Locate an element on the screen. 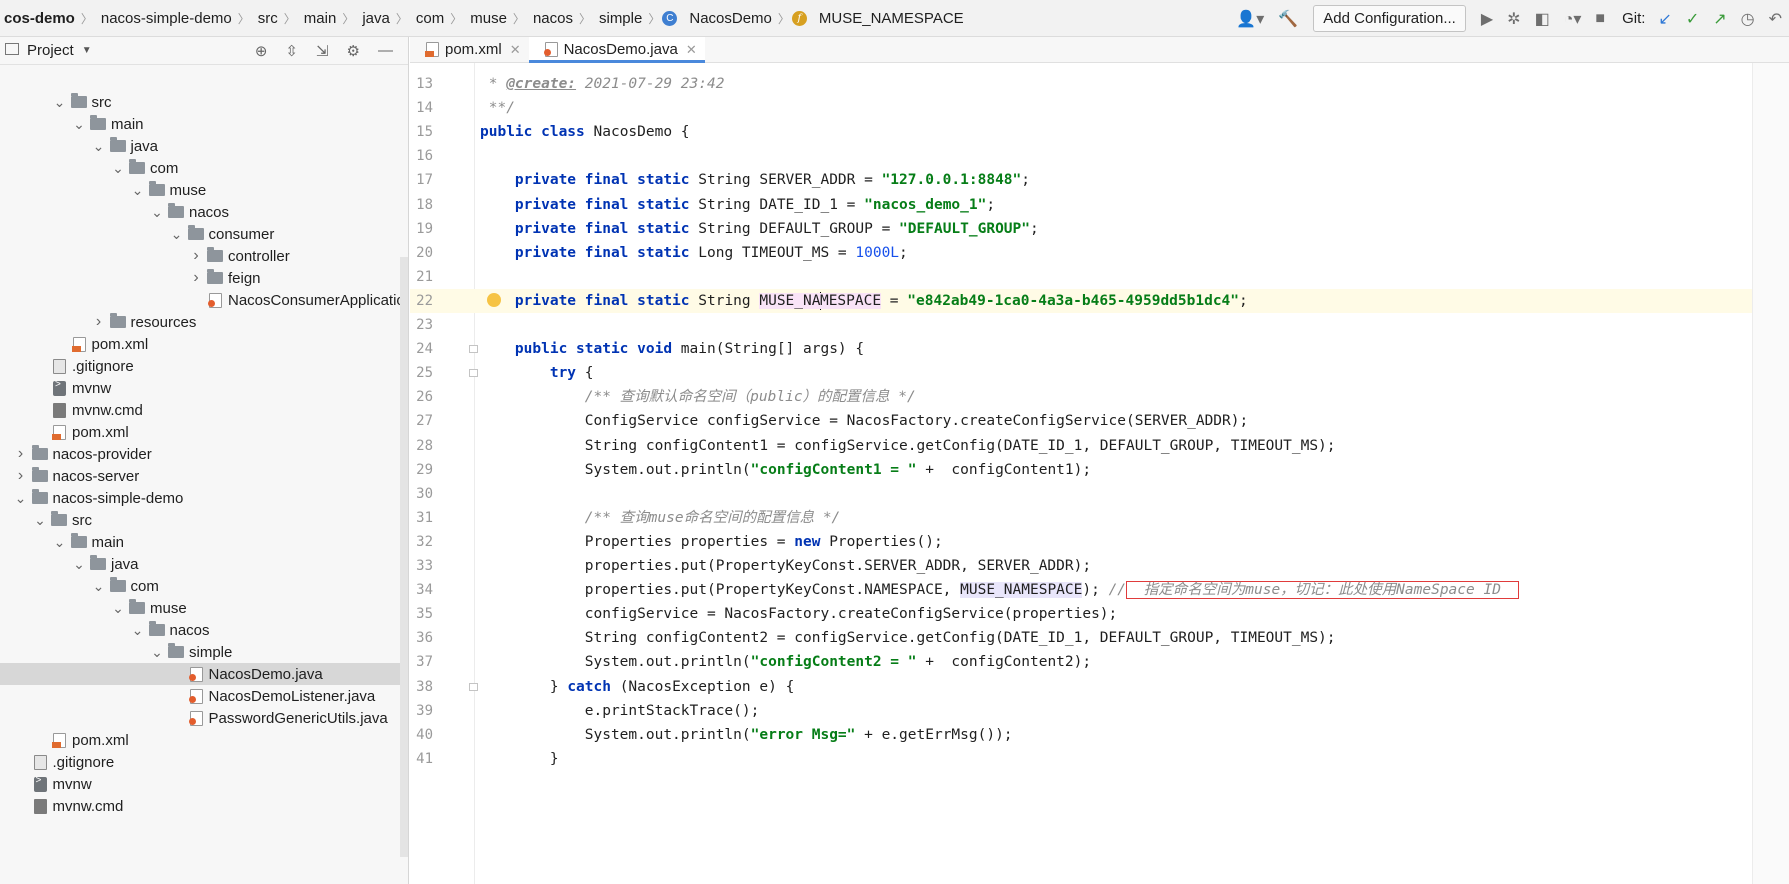 Image resolution: width=1789 pixels, height=884 pixels. code-line: 31 /** 查询muse命名空间的配置信息 */ is located at coordinates (1099, 518).